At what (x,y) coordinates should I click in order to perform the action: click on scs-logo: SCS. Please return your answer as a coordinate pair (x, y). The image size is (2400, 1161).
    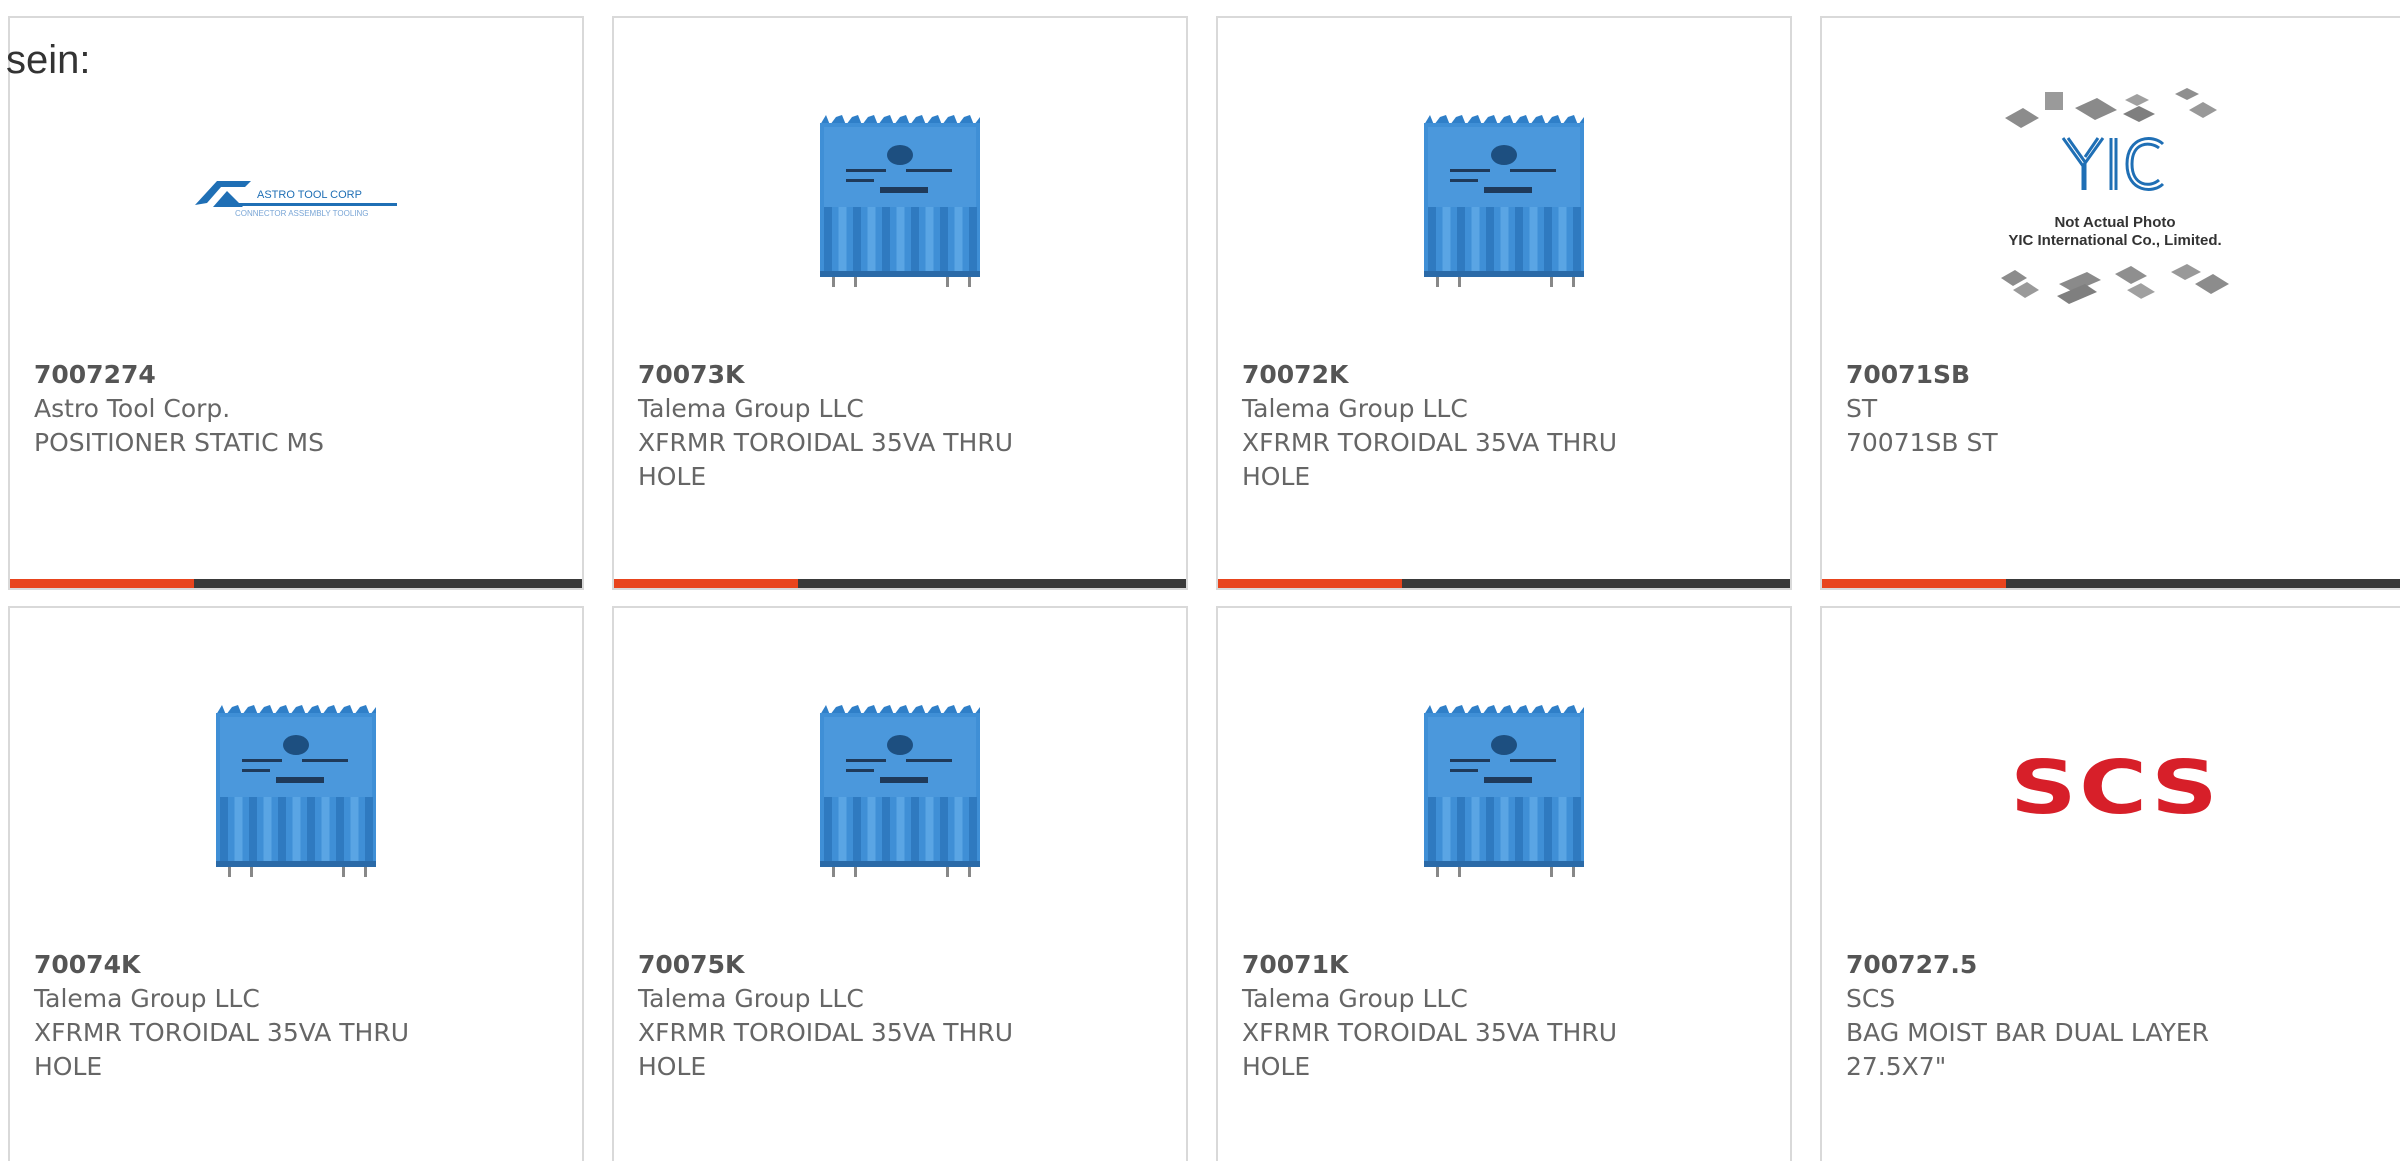
    Looking at the image, I should click on (2115, 788).